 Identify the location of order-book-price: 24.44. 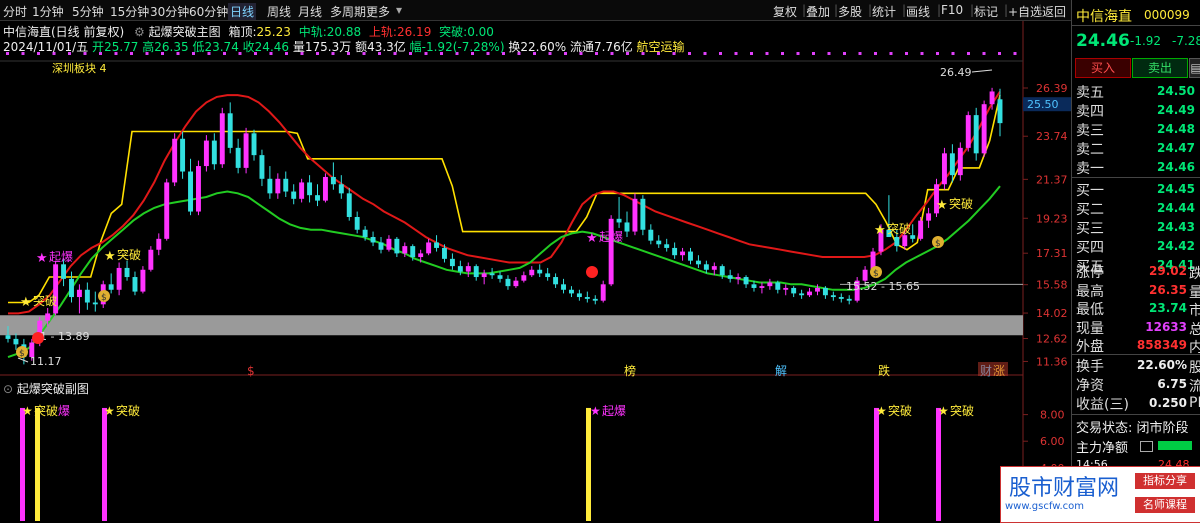
(1176, 208).